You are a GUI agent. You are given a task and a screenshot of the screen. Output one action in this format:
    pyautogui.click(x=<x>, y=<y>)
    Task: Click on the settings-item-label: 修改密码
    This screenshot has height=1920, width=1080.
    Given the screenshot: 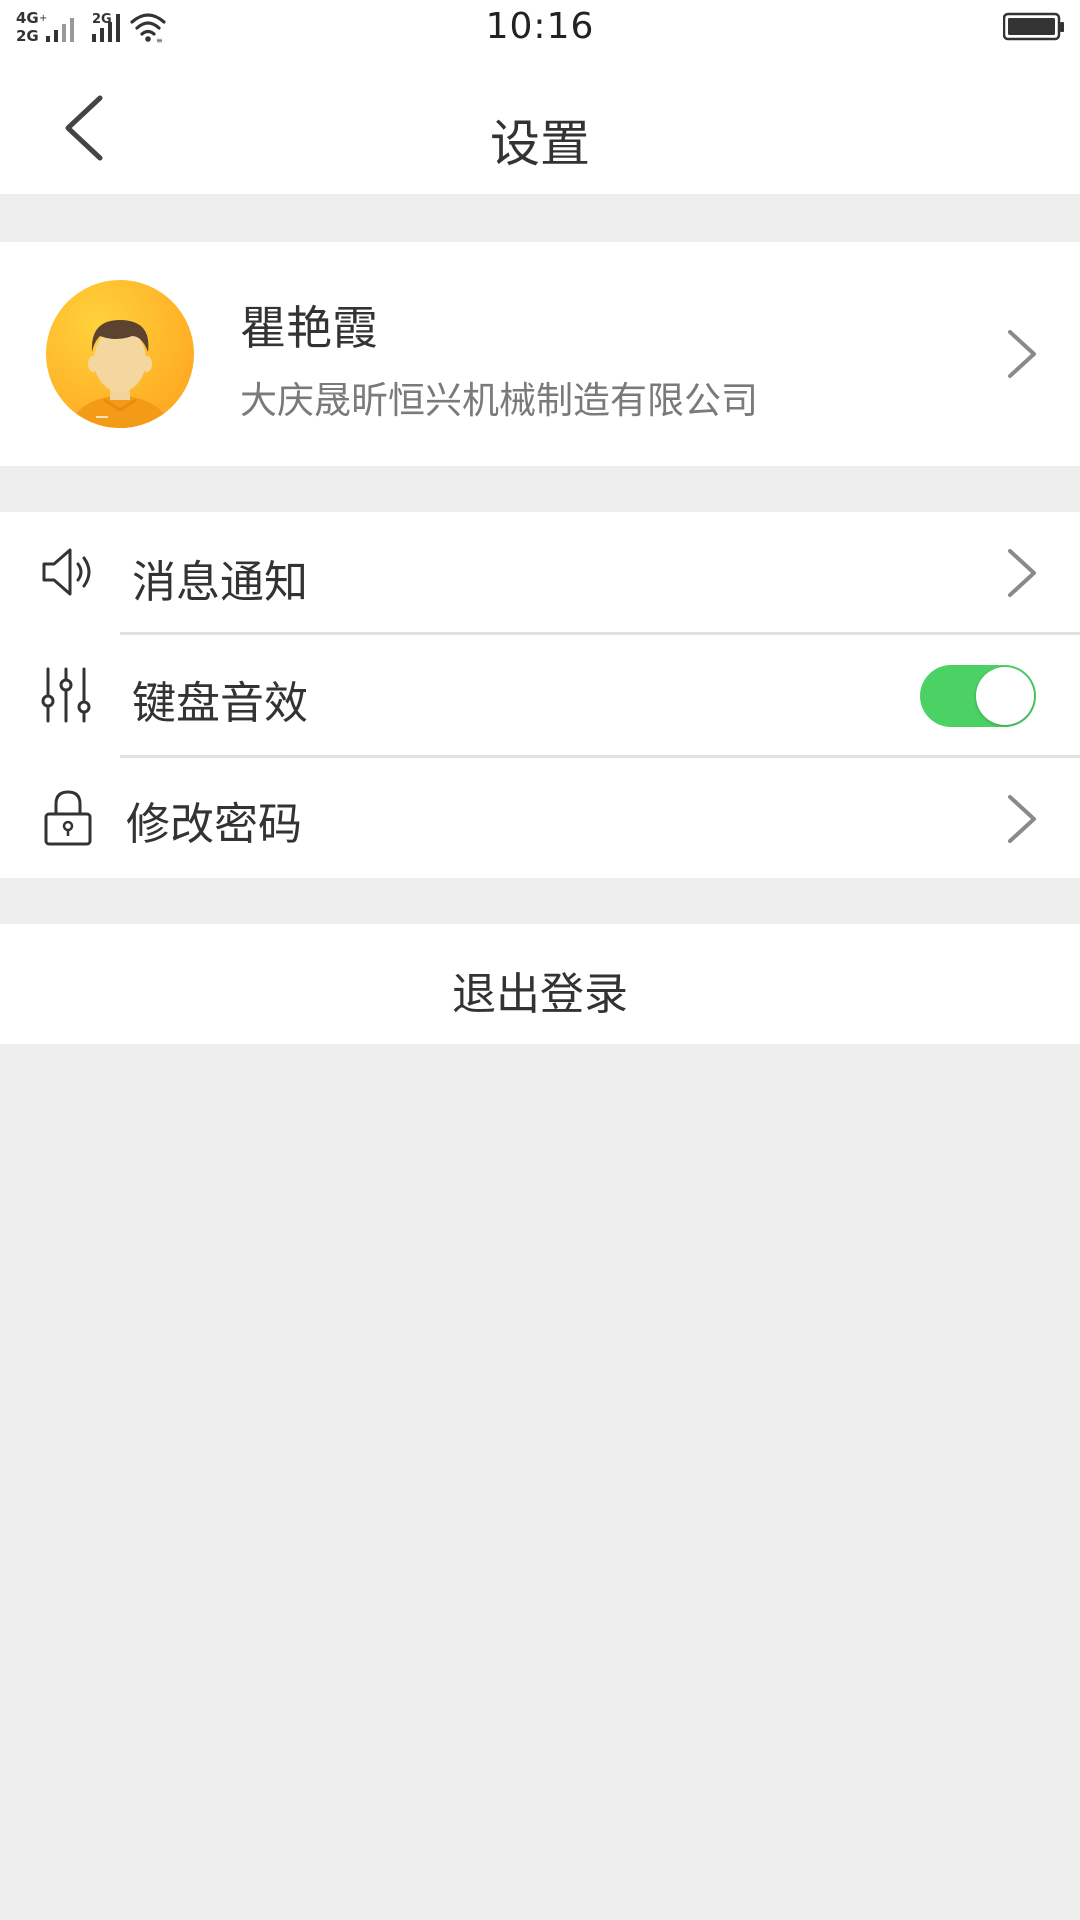 What is the action you would take?
    pyautogui.click(x=214, y=824)
    